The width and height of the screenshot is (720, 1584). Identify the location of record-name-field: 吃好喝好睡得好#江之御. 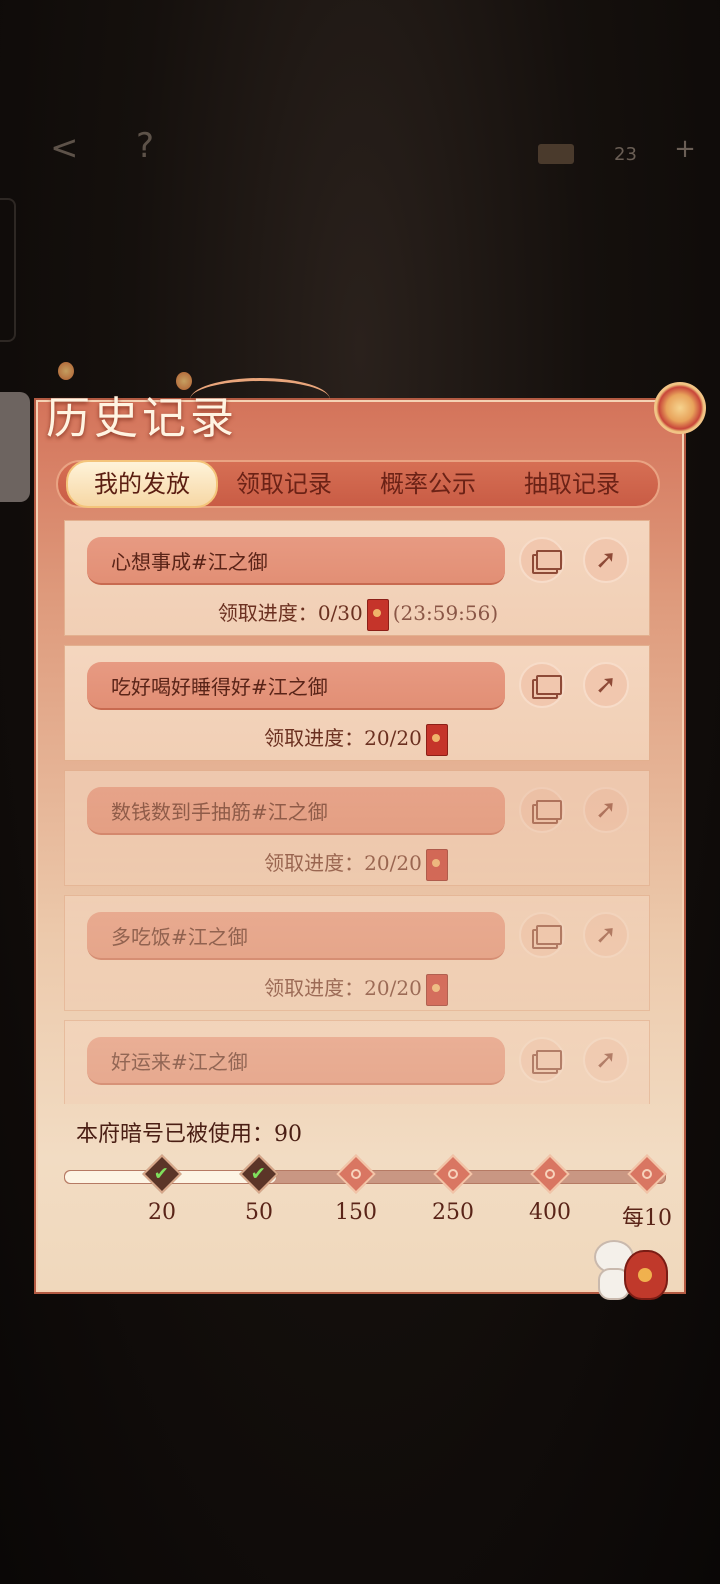
(296, 686).